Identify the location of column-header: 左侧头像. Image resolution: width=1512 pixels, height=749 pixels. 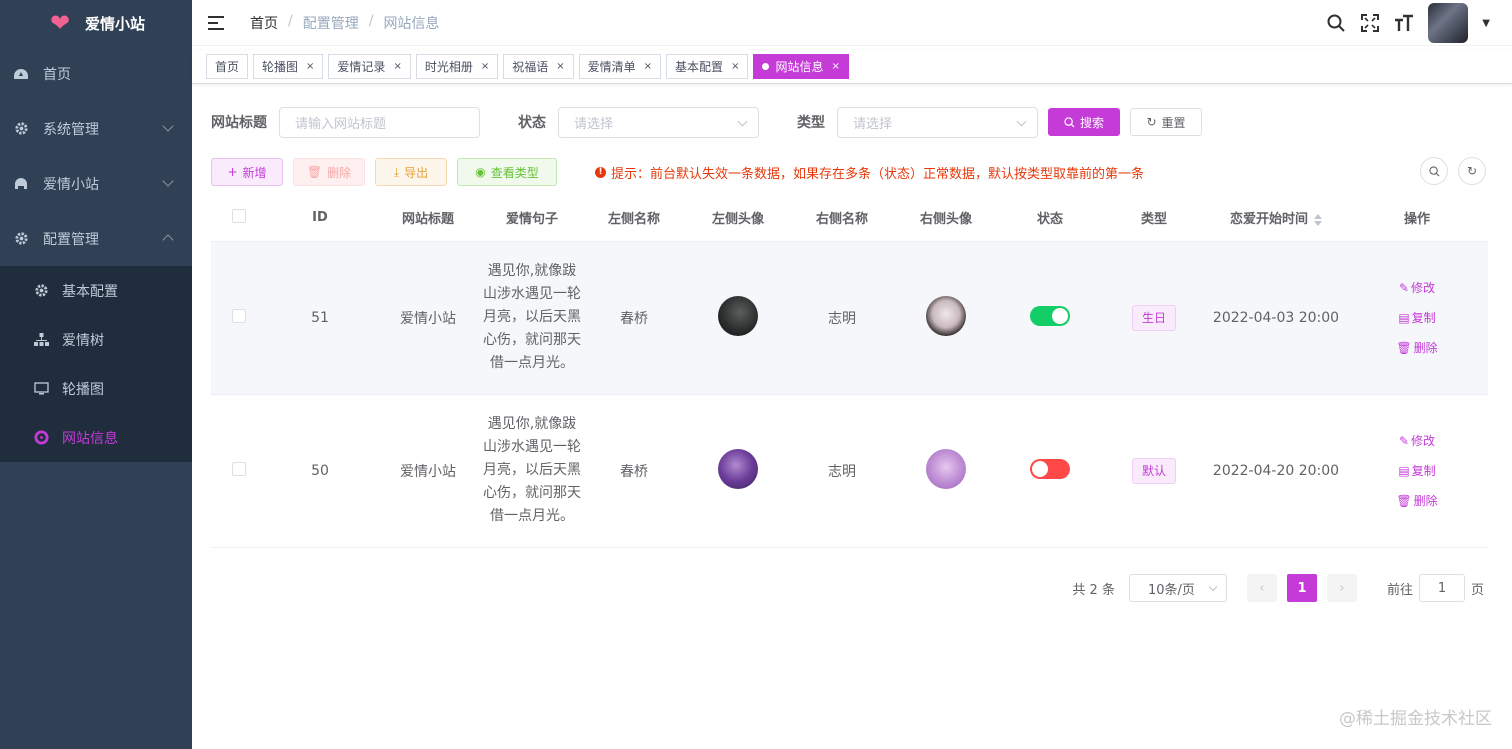
(738, 218).